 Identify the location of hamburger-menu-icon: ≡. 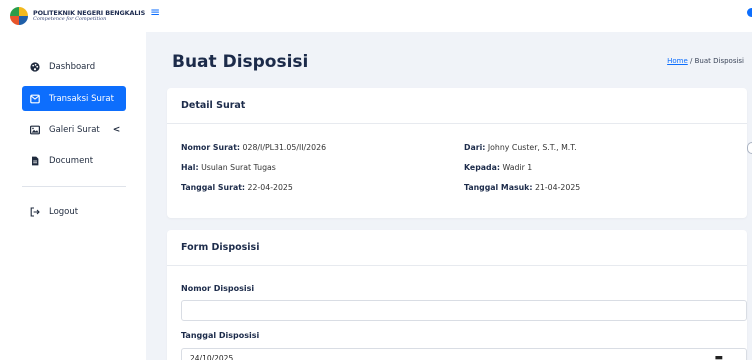
(156, 12).